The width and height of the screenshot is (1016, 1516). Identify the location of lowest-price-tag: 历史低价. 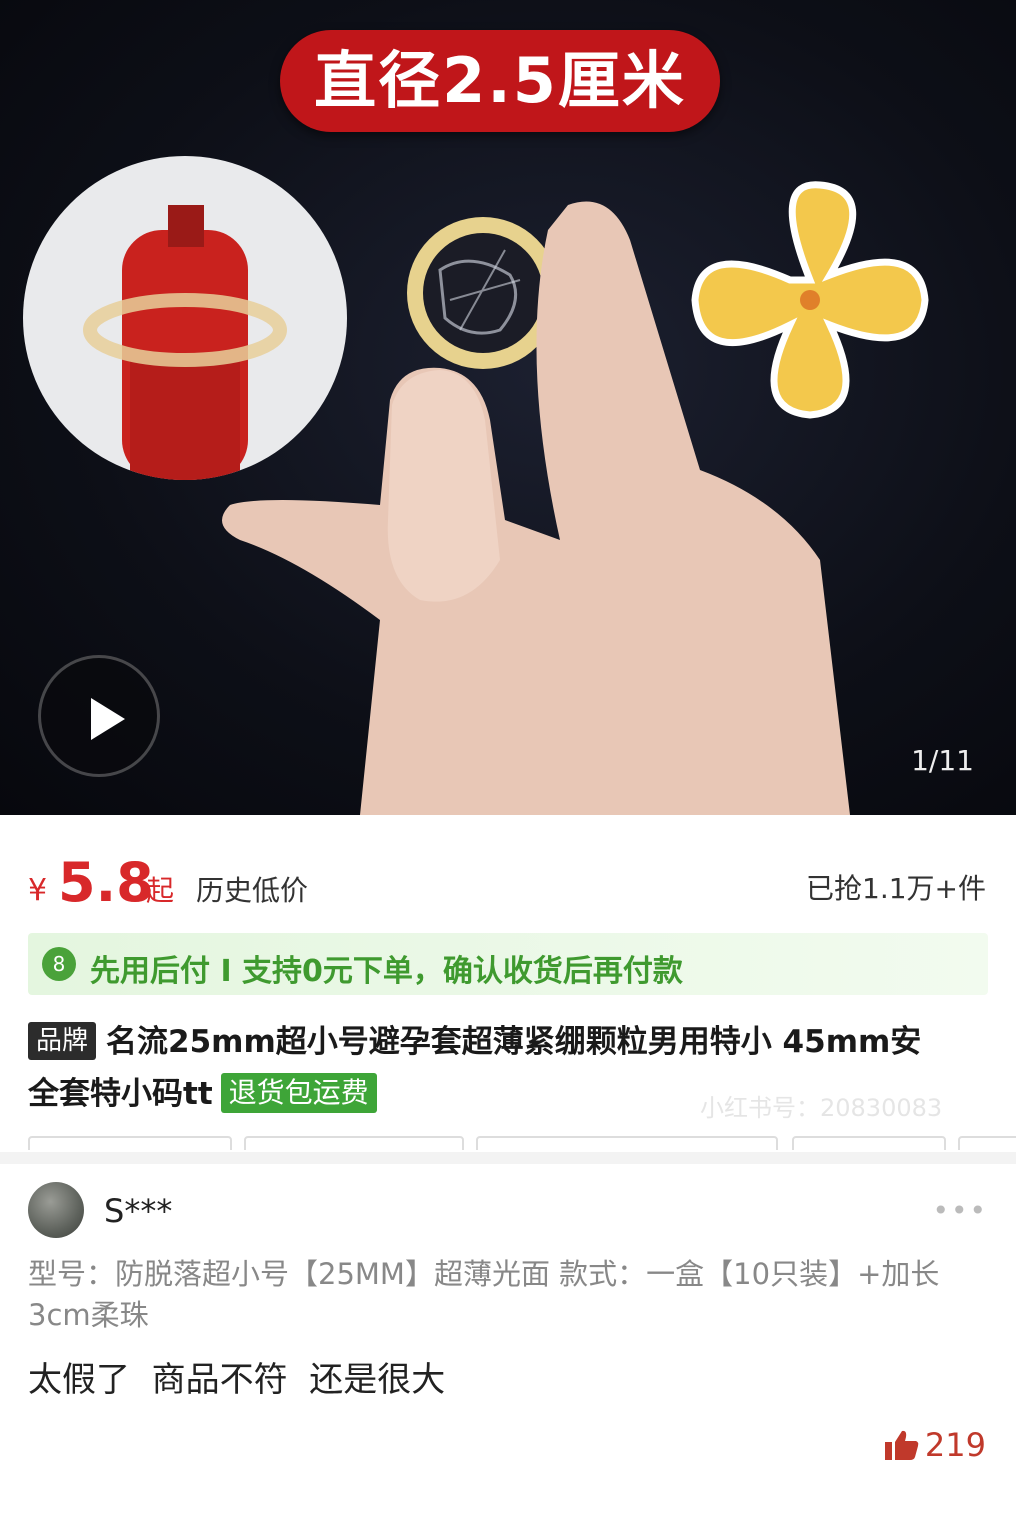
(252, 890).